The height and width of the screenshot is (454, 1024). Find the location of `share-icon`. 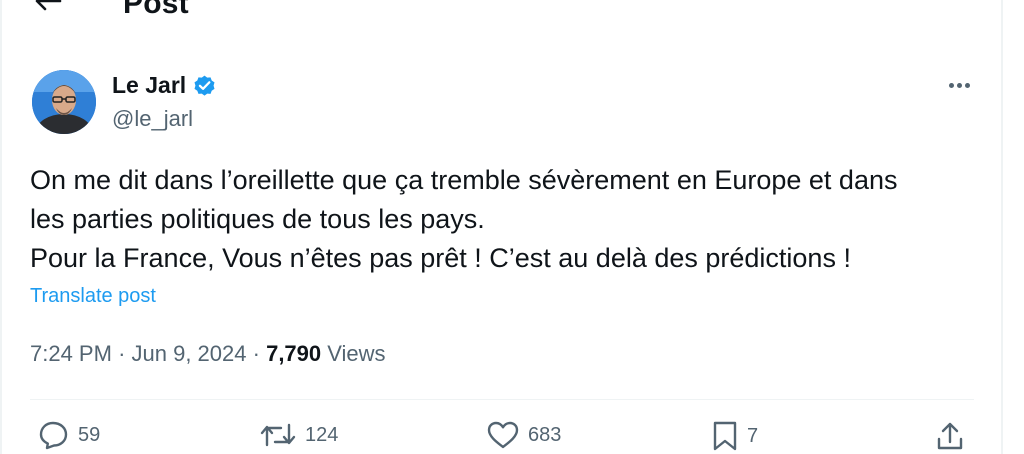

share-icon is located at coordinates (950, 436).